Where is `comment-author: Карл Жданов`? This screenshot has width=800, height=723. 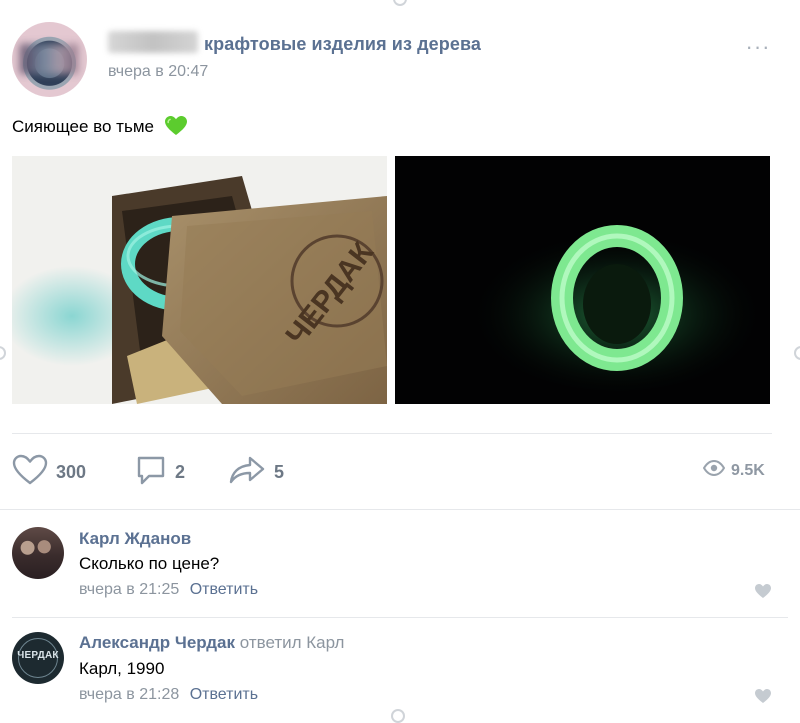 comment-author: Карл Жданов is located at coordinates (135, 539).